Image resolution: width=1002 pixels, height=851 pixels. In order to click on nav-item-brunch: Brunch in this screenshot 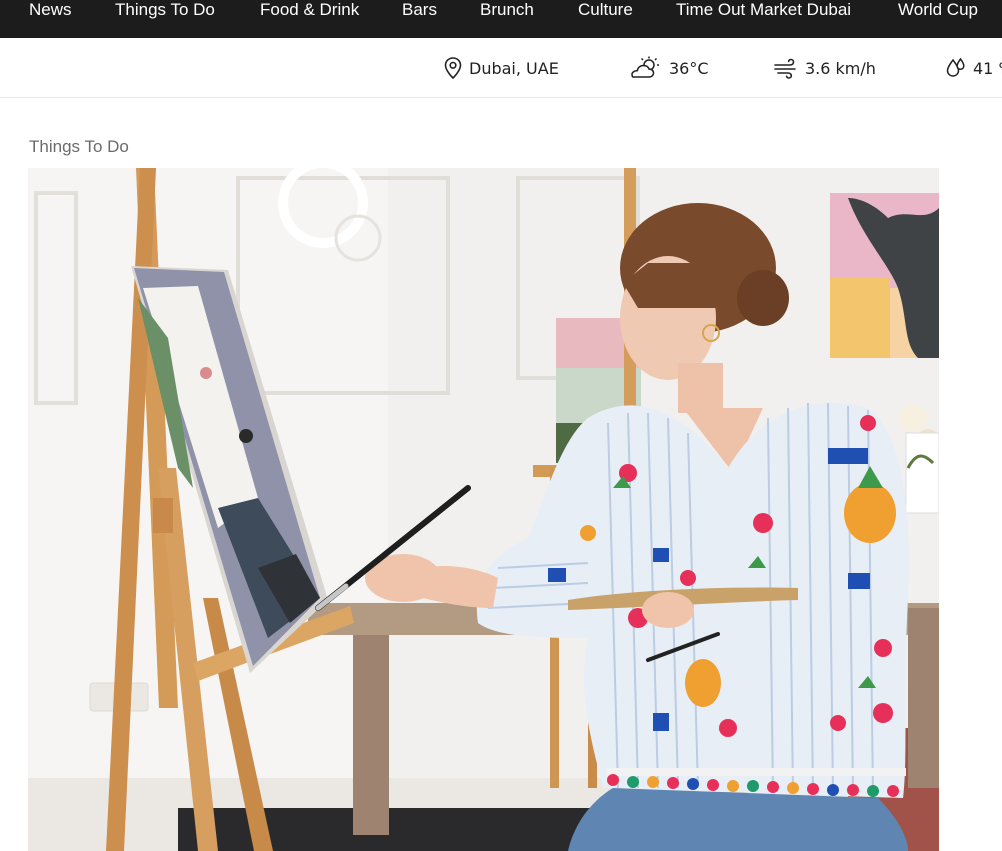, I will do `click(507, 10)`.